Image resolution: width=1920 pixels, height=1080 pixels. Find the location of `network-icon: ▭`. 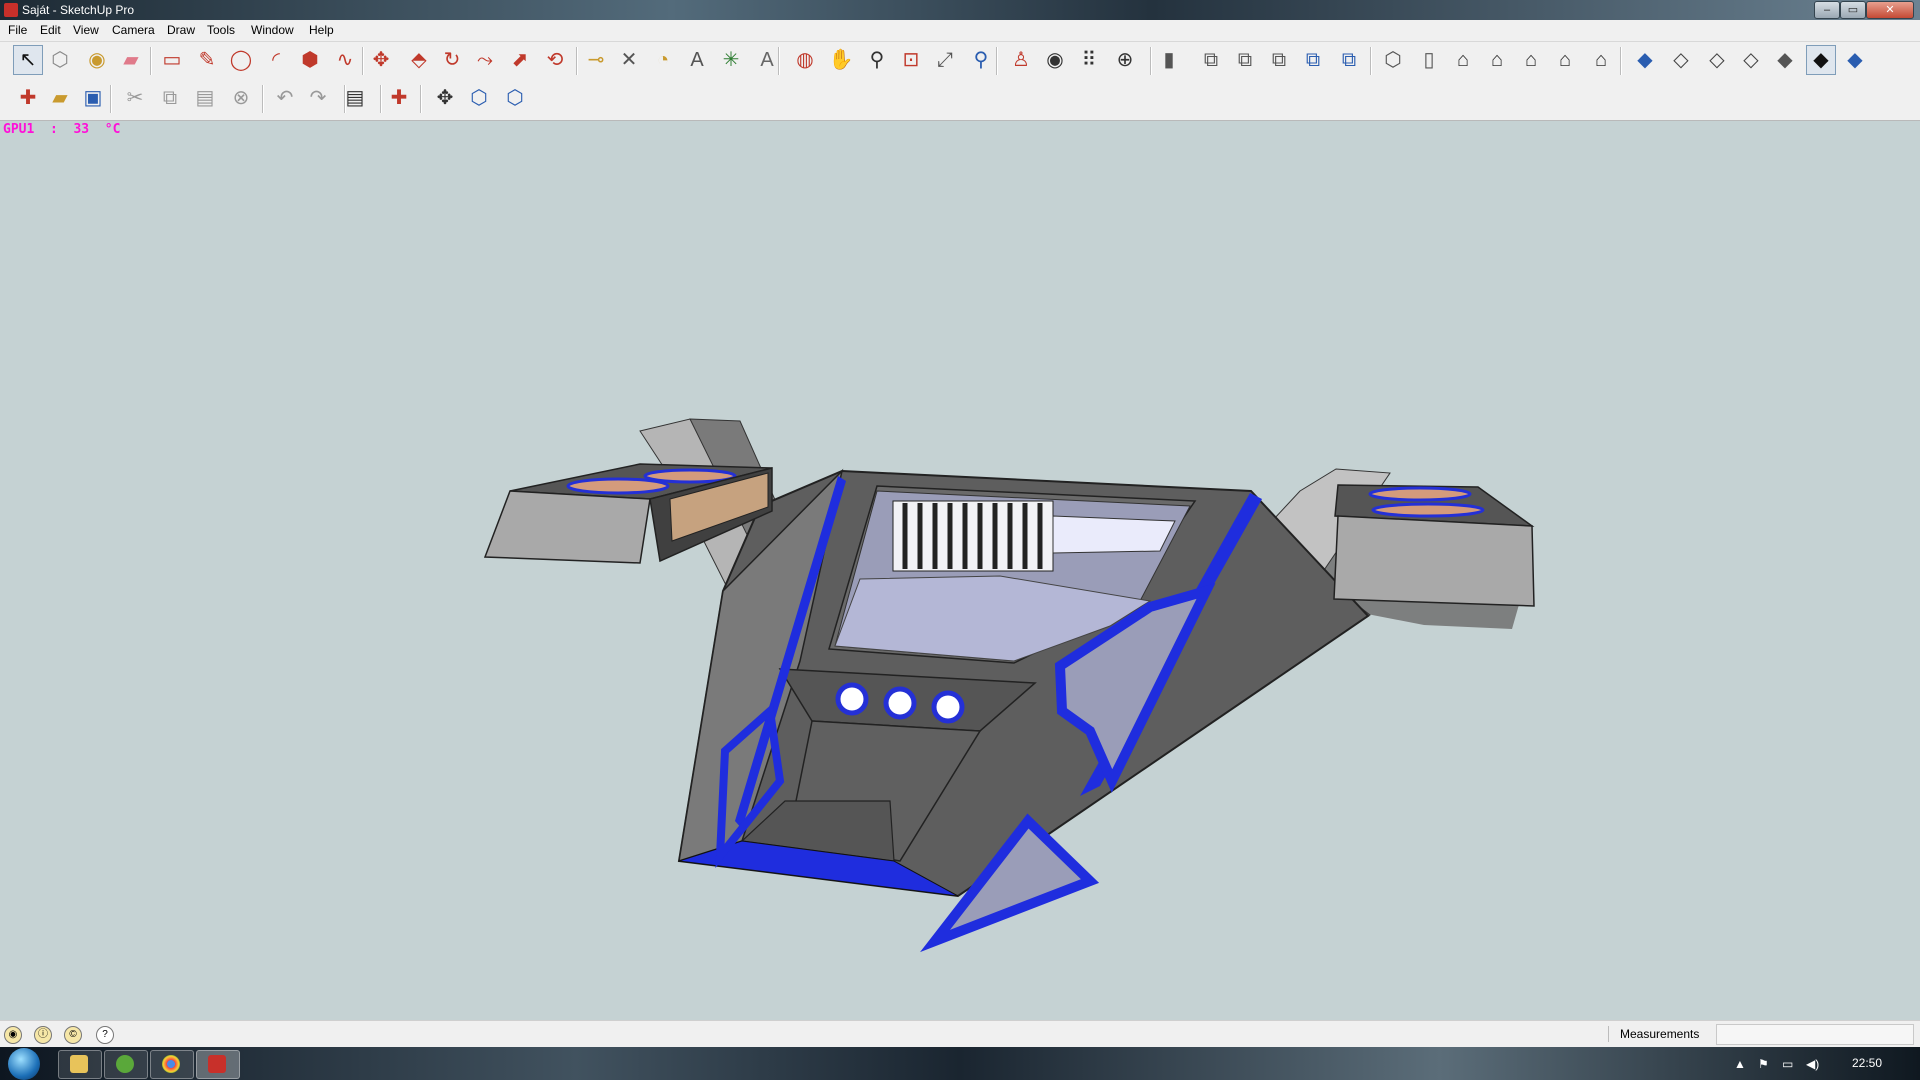

network-icon: ▭ is located at coordinates (1787, 1064).